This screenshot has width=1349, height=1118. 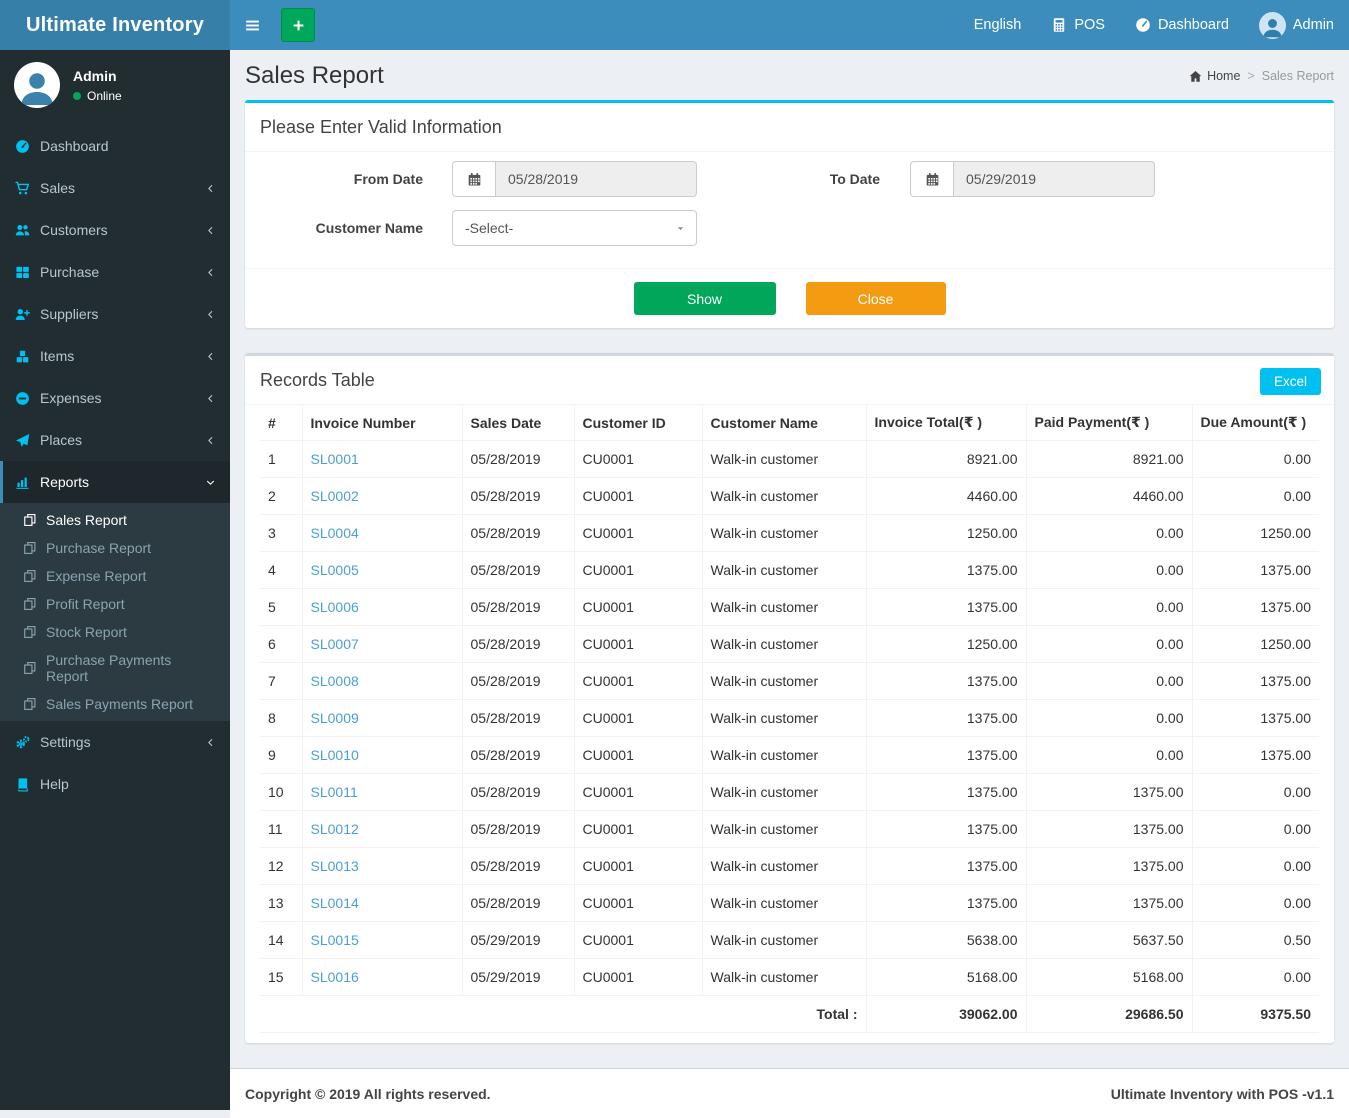 I want to click on sidebar-item-label: Suppliers, so click(x=69, y=314).